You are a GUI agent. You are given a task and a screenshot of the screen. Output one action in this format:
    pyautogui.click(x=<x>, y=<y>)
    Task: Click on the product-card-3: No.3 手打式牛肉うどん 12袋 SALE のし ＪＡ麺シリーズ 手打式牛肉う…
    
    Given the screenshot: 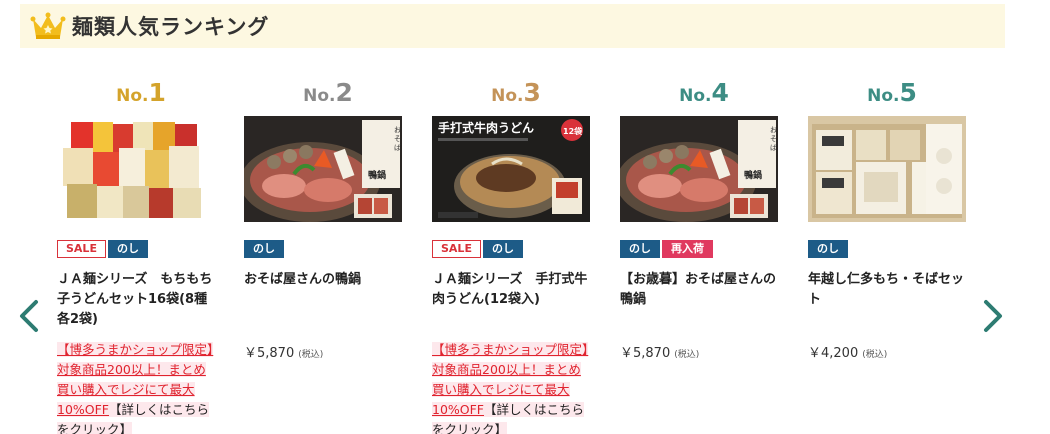 What is the action you would take?
    pyautogui.click(x=516, y=256)
    